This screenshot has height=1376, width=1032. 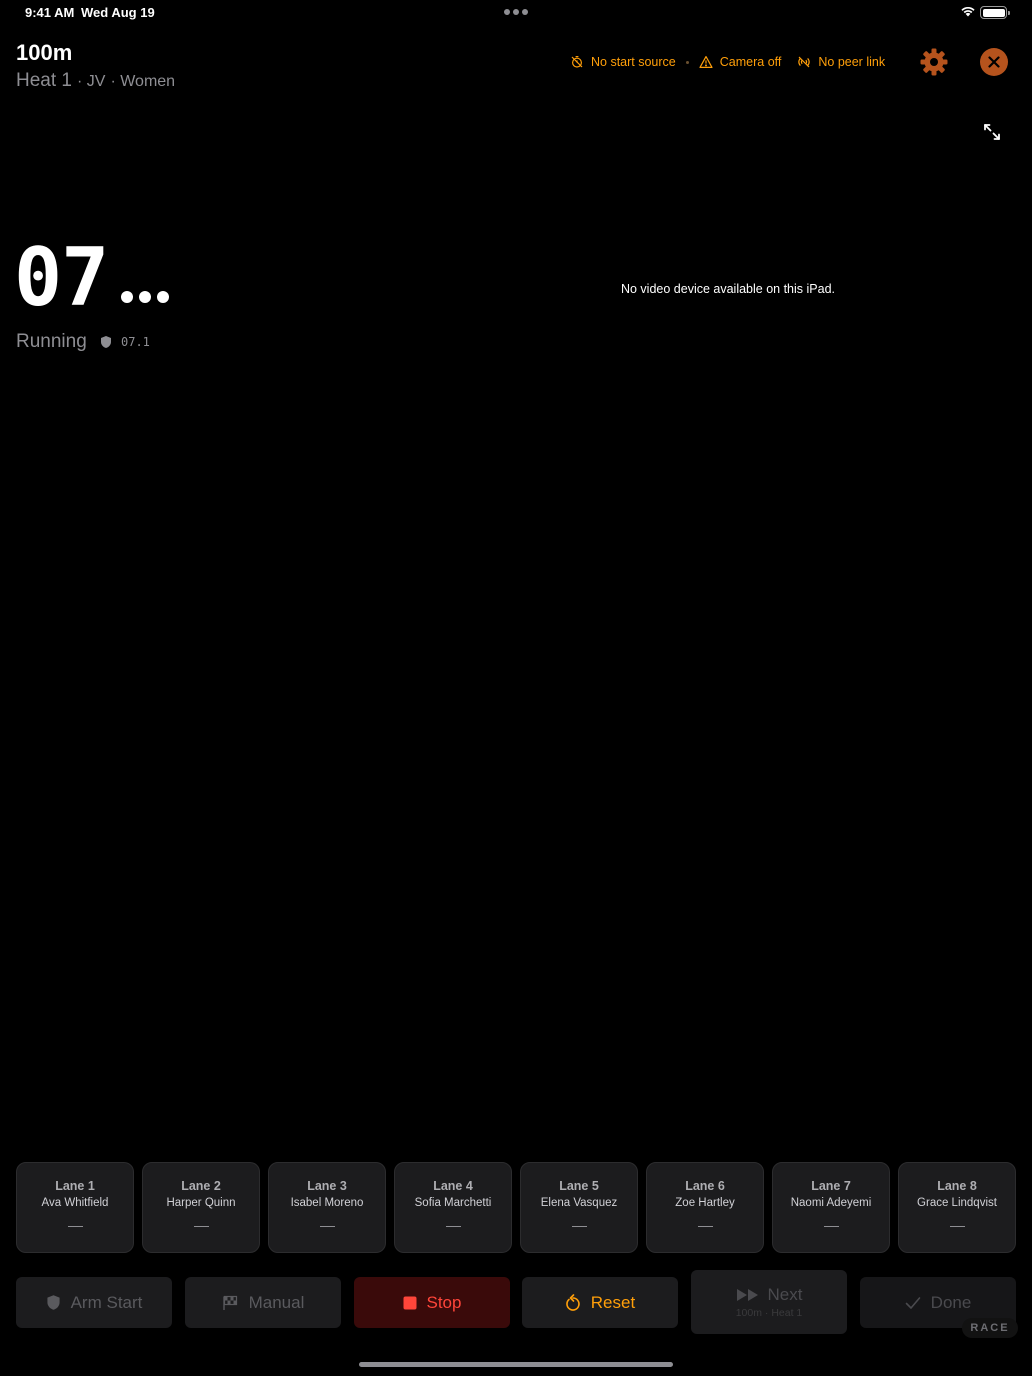 What do you see at coordinates (706, 62) in the screenshot?
I see `warning-triangle-icon` at bounding box center [706, 62].